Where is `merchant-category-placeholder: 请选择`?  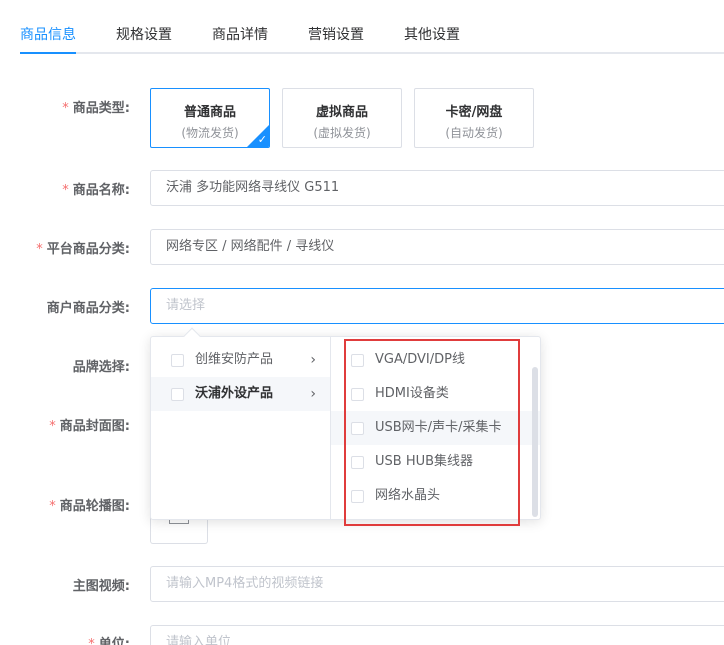
merchant-category-placeholder: 请选择 is located at coordinates (186, 305).